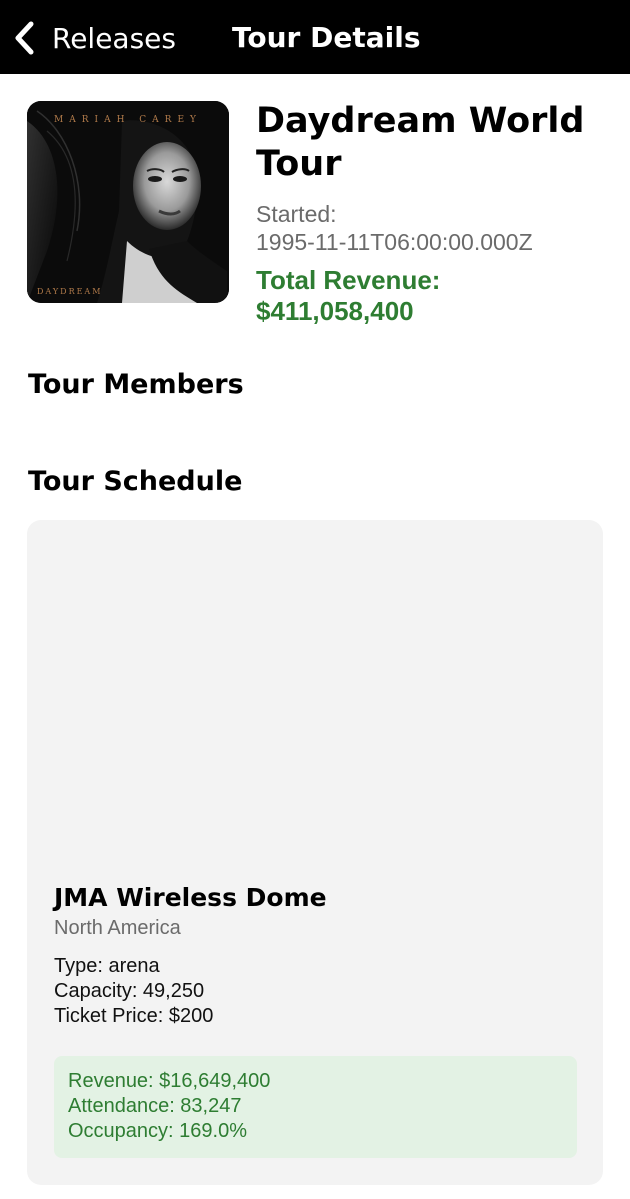  Describe the element at coordinates (136, 384) in the screenshot. I see `tour-members-heading: Tour Members` at that location.